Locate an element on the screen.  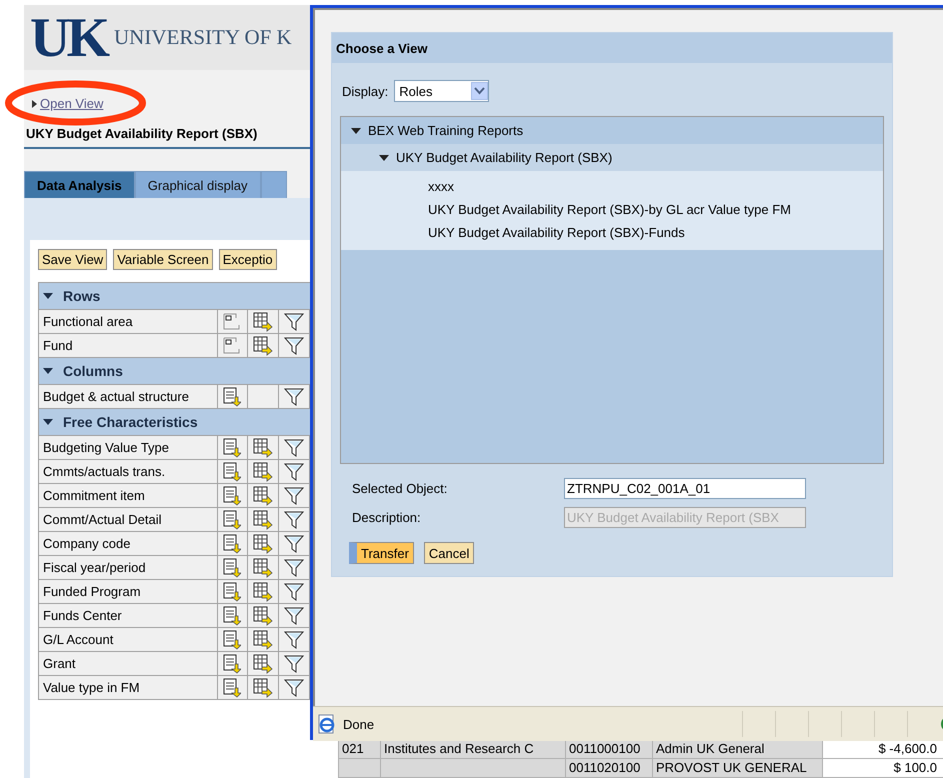
section-title: Free Characteristics is located at coordinates (130, 422).